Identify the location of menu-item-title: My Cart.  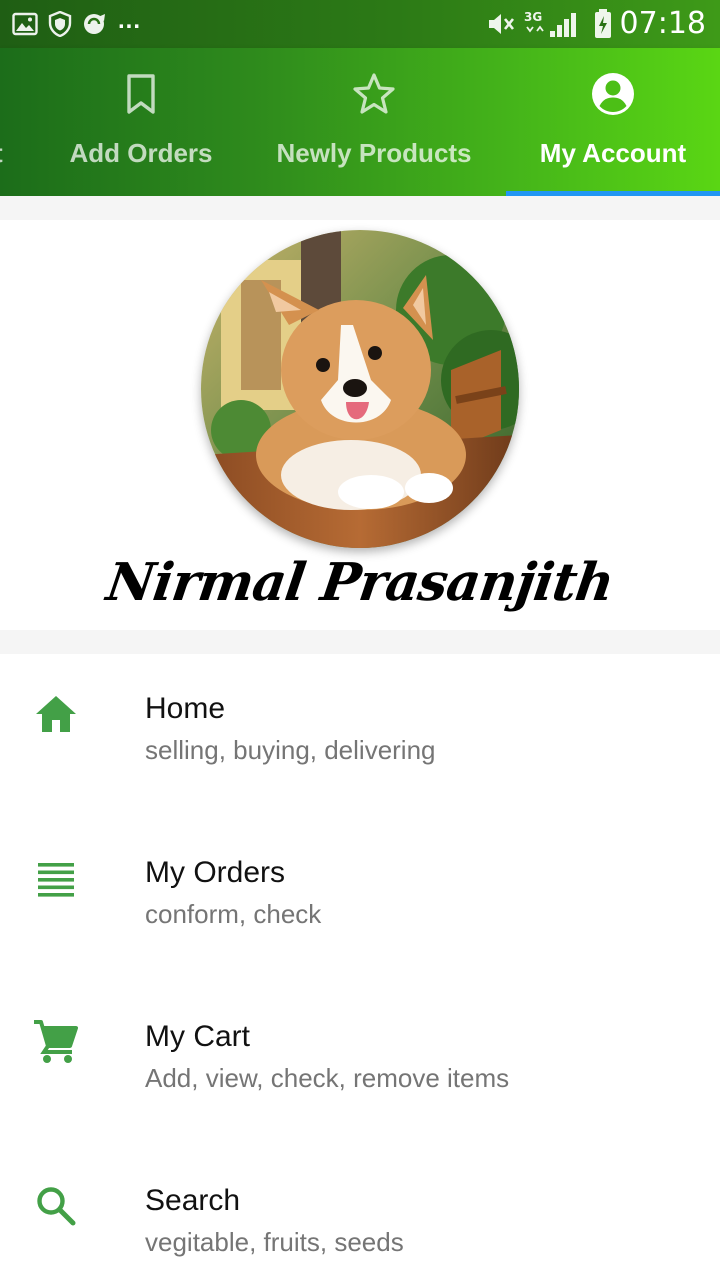
(197, 1036).